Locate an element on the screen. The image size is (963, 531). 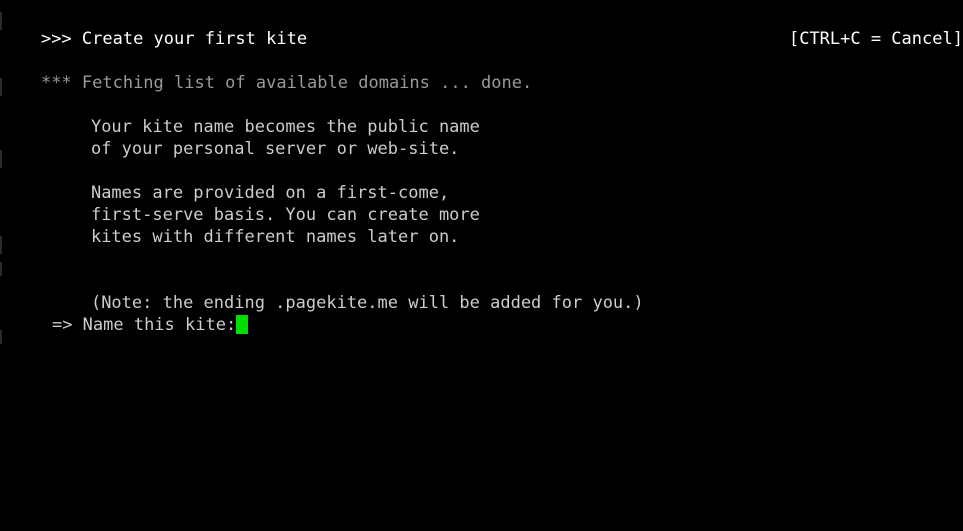
prompt-line: => Name this kite: is located at coordinates (124, 325).